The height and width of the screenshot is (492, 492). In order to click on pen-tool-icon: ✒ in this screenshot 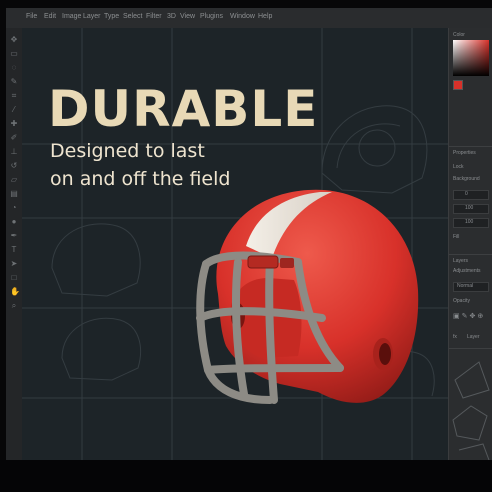, I will do `click(14, 236)`.